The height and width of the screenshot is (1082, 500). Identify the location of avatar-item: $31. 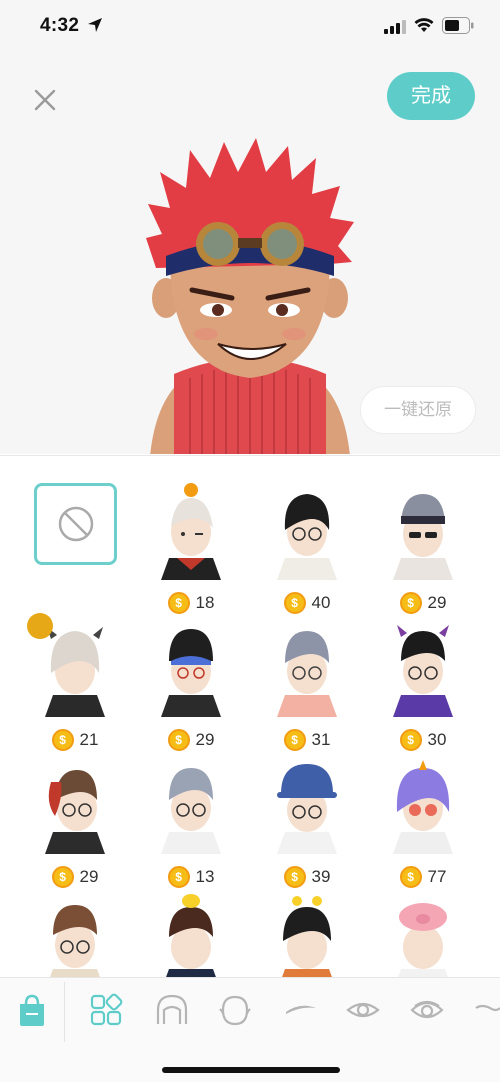
(307, 682).